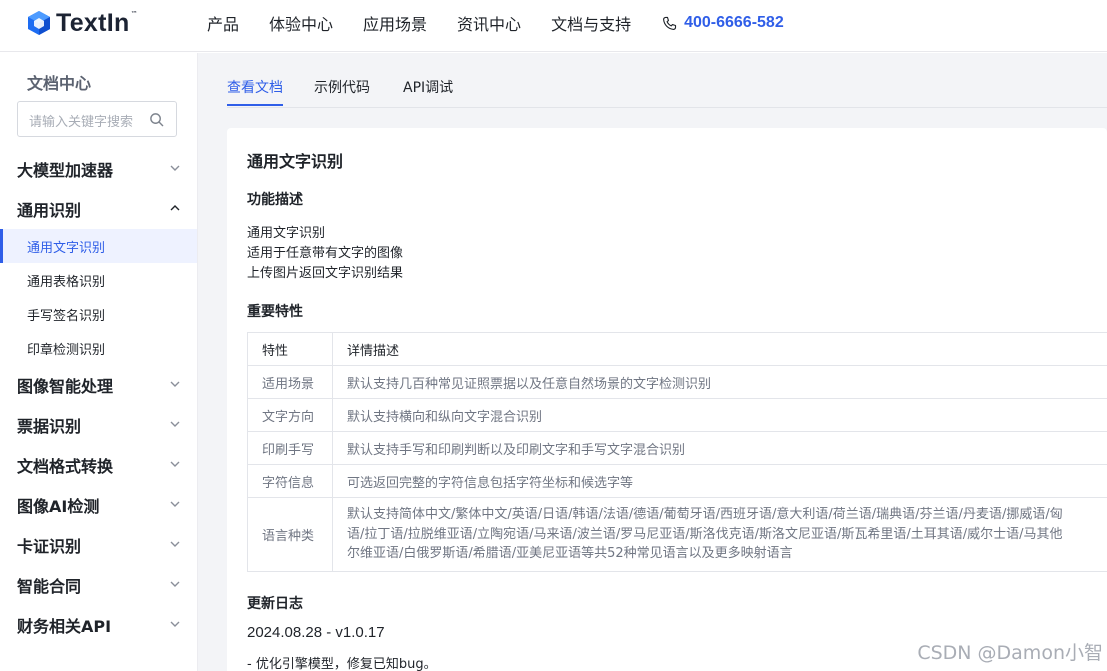 The image size is (1107, 671). I want to click on logo-text: TextIn, so click(93, 22).